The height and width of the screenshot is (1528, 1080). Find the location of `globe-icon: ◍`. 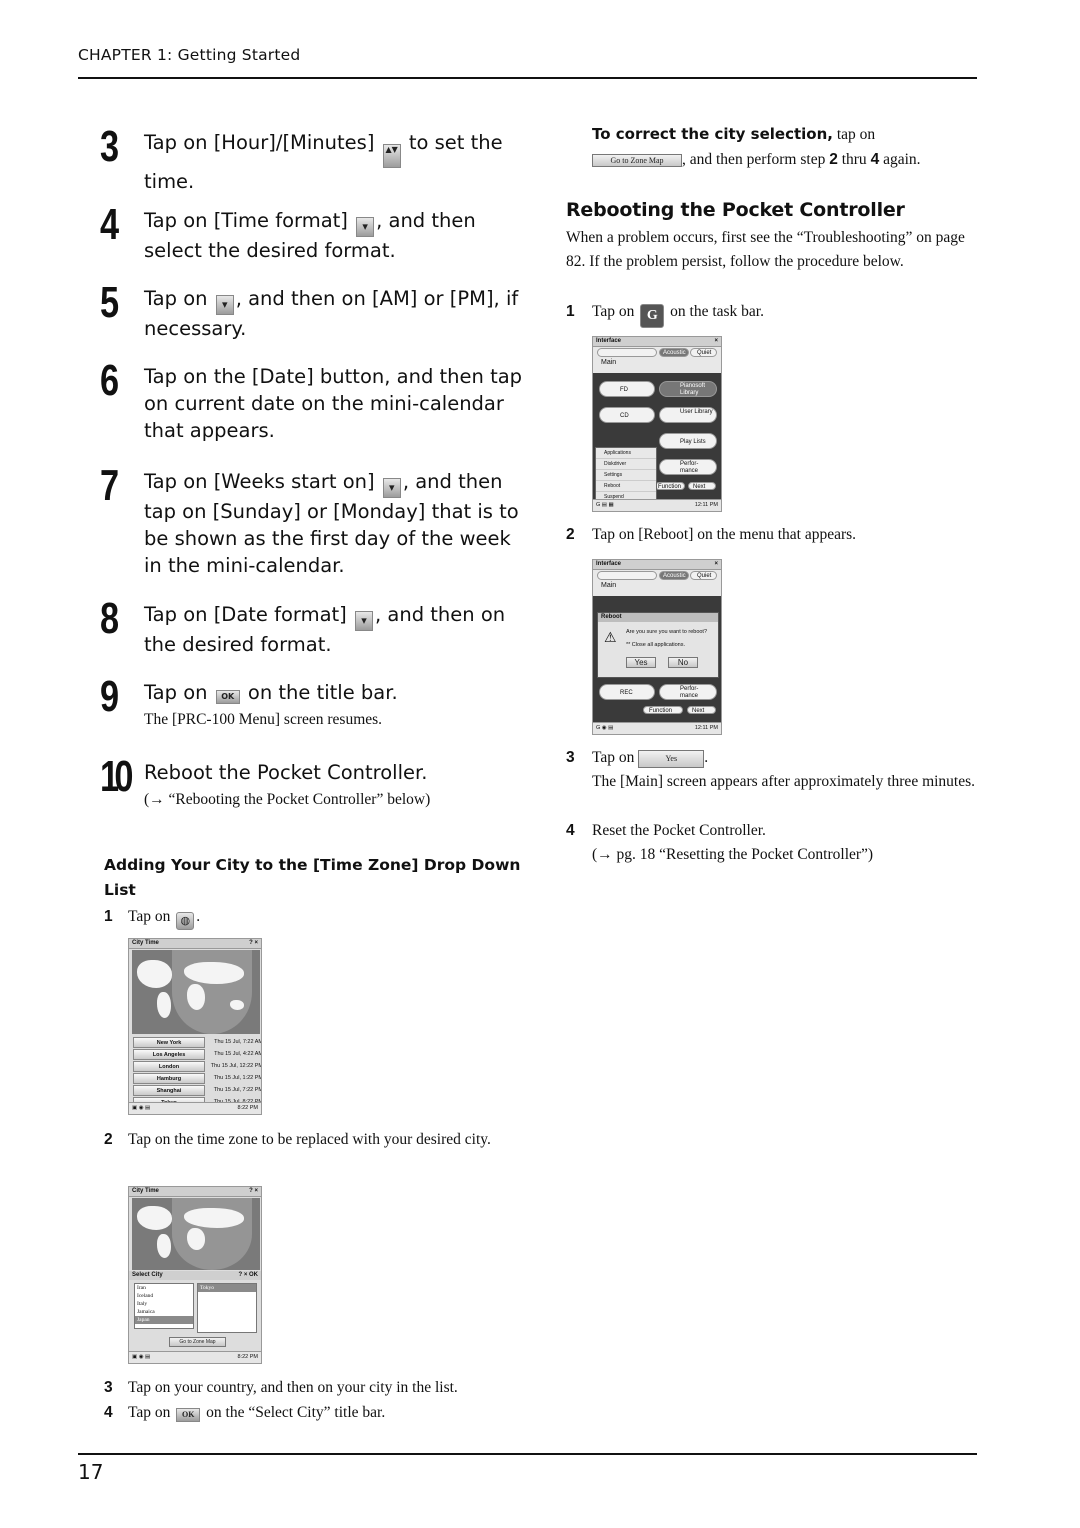

globe-icon: ◍ is located at coordinates (185, 921).